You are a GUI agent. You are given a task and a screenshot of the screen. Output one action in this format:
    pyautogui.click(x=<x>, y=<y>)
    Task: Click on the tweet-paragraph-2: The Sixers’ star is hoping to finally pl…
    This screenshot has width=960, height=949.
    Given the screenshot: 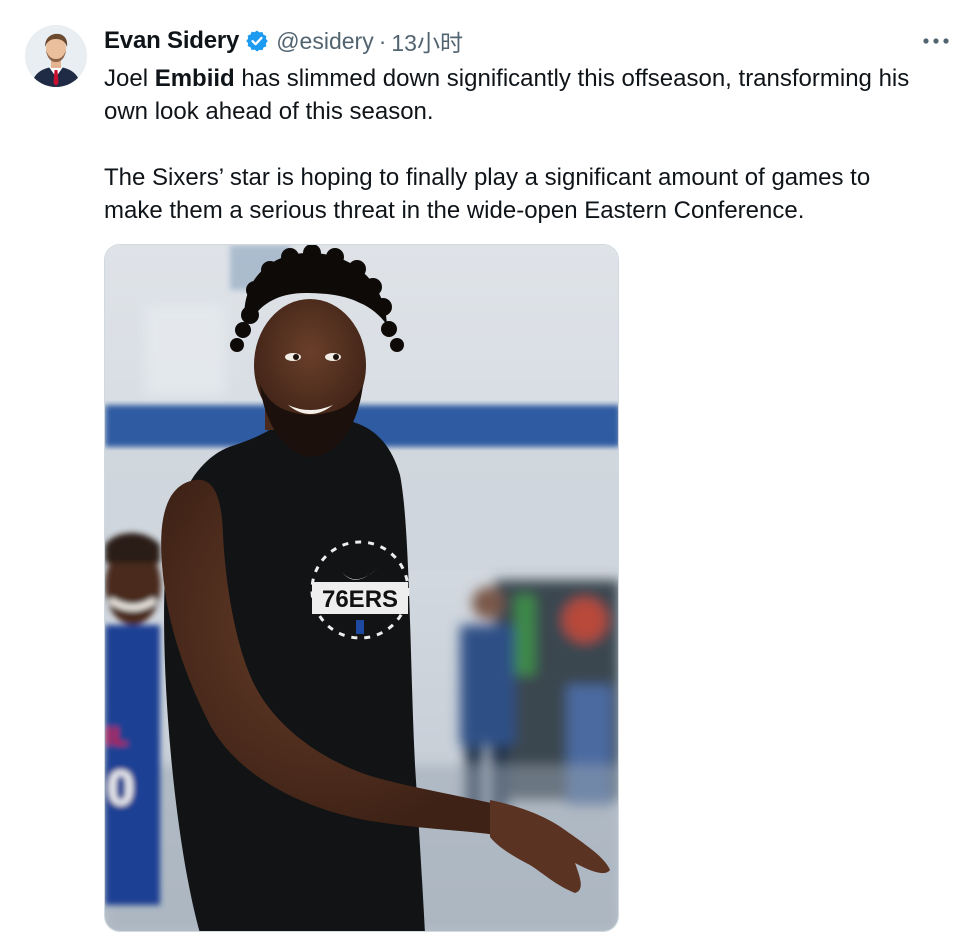 What is the action you would take?
    pyautogui.click(x=487, y=194)
    